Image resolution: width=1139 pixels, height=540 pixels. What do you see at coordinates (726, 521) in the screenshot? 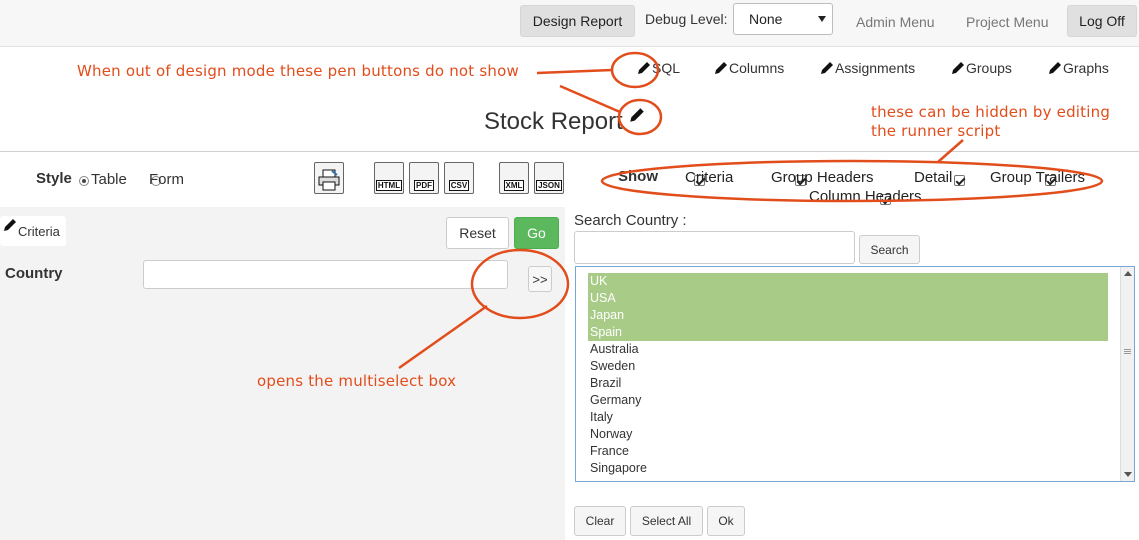
I see `ok-button: Ok` at bounding box center [726, 521].